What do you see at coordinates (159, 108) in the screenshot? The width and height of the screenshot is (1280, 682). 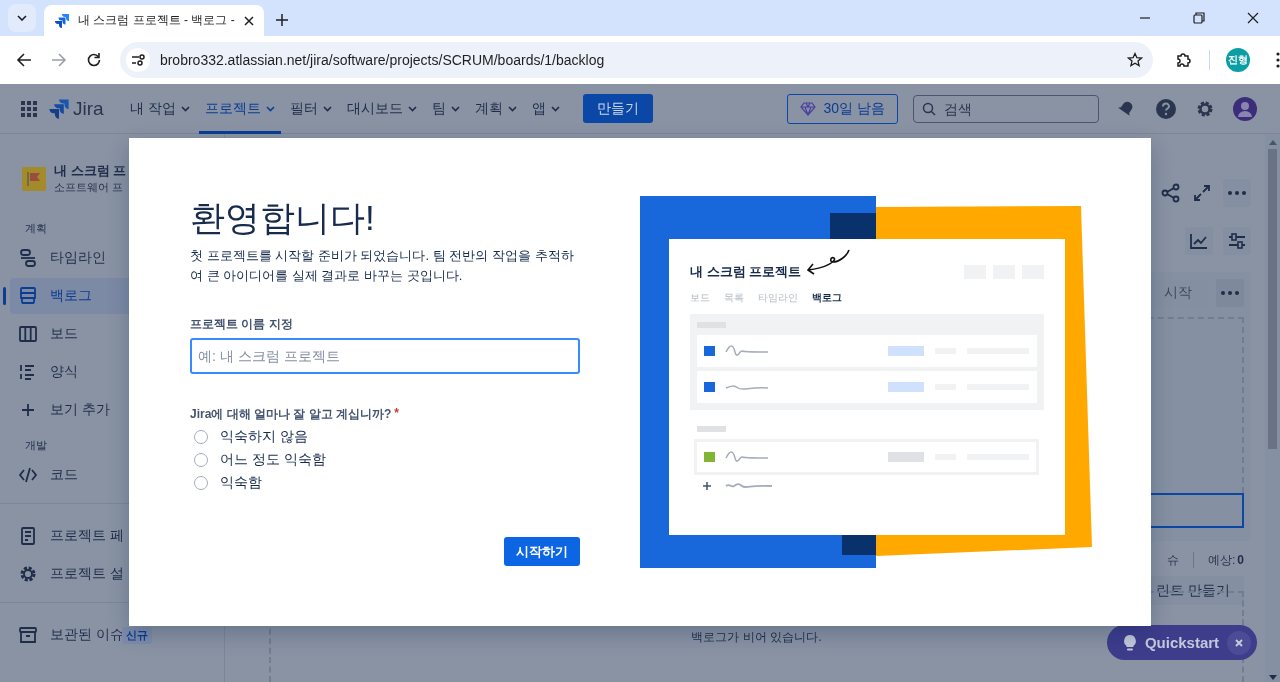 I see `nav-menu: 내 작업` at bounding box center [159, 108].